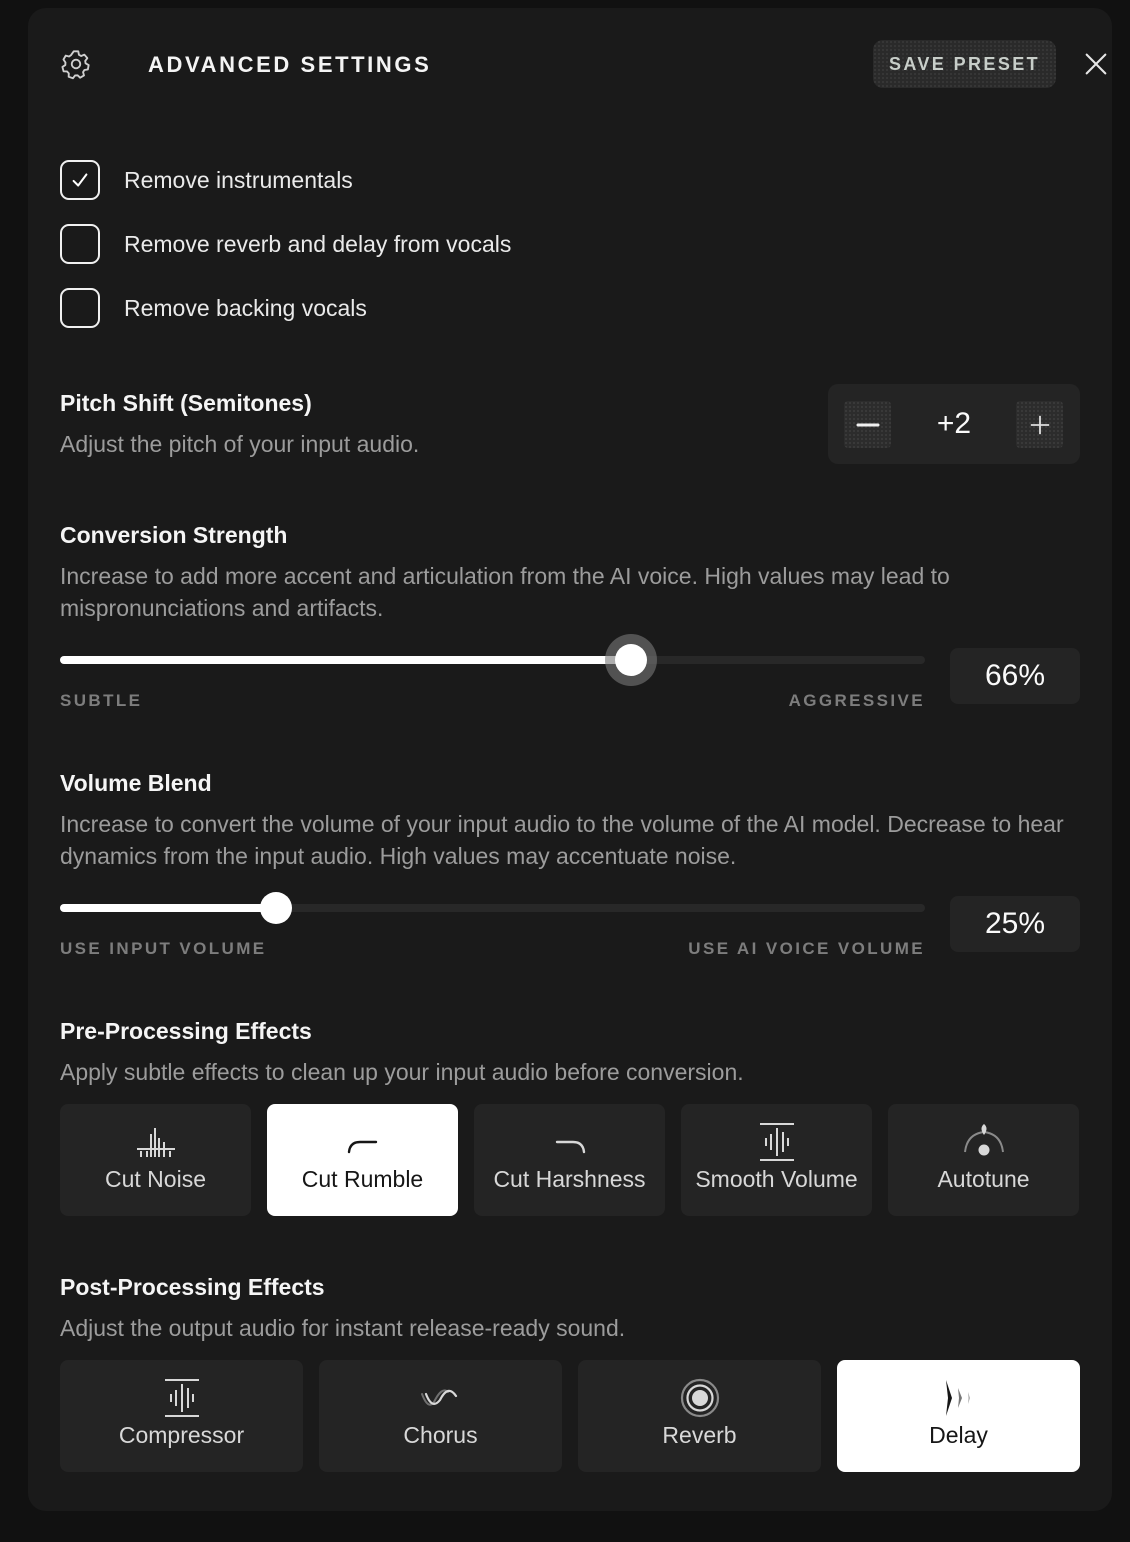 The image size is (1130, 1542). I want to click on effect-chorus: Chorus, so click(440, 1416).